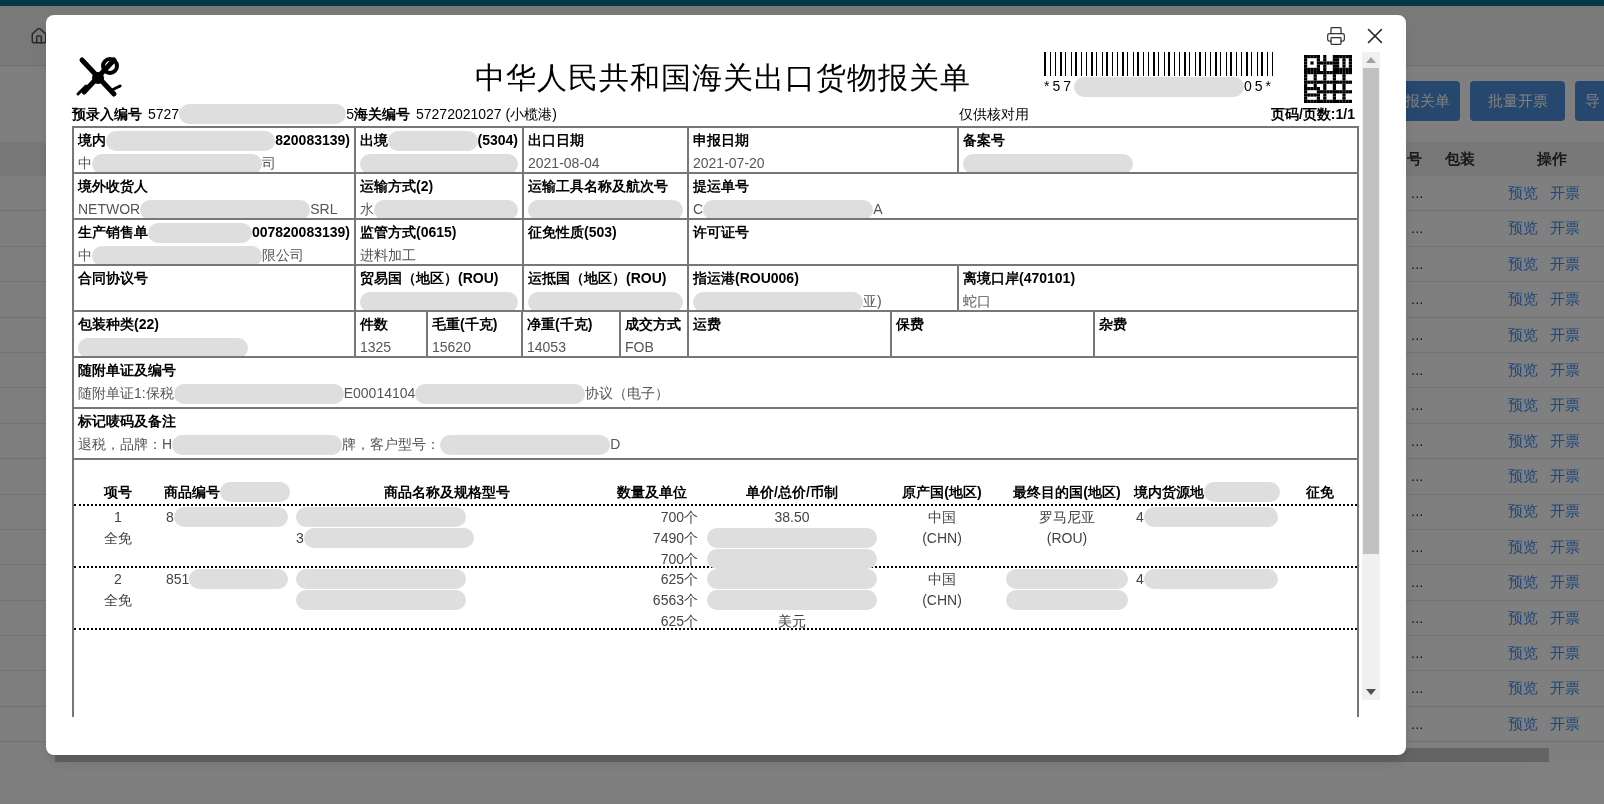 This screenshot has height=804, width=1604. What do you see at coordinates (878, 209) in the screenshot?
I see `field-value: A` at bounding box center [878, 209].